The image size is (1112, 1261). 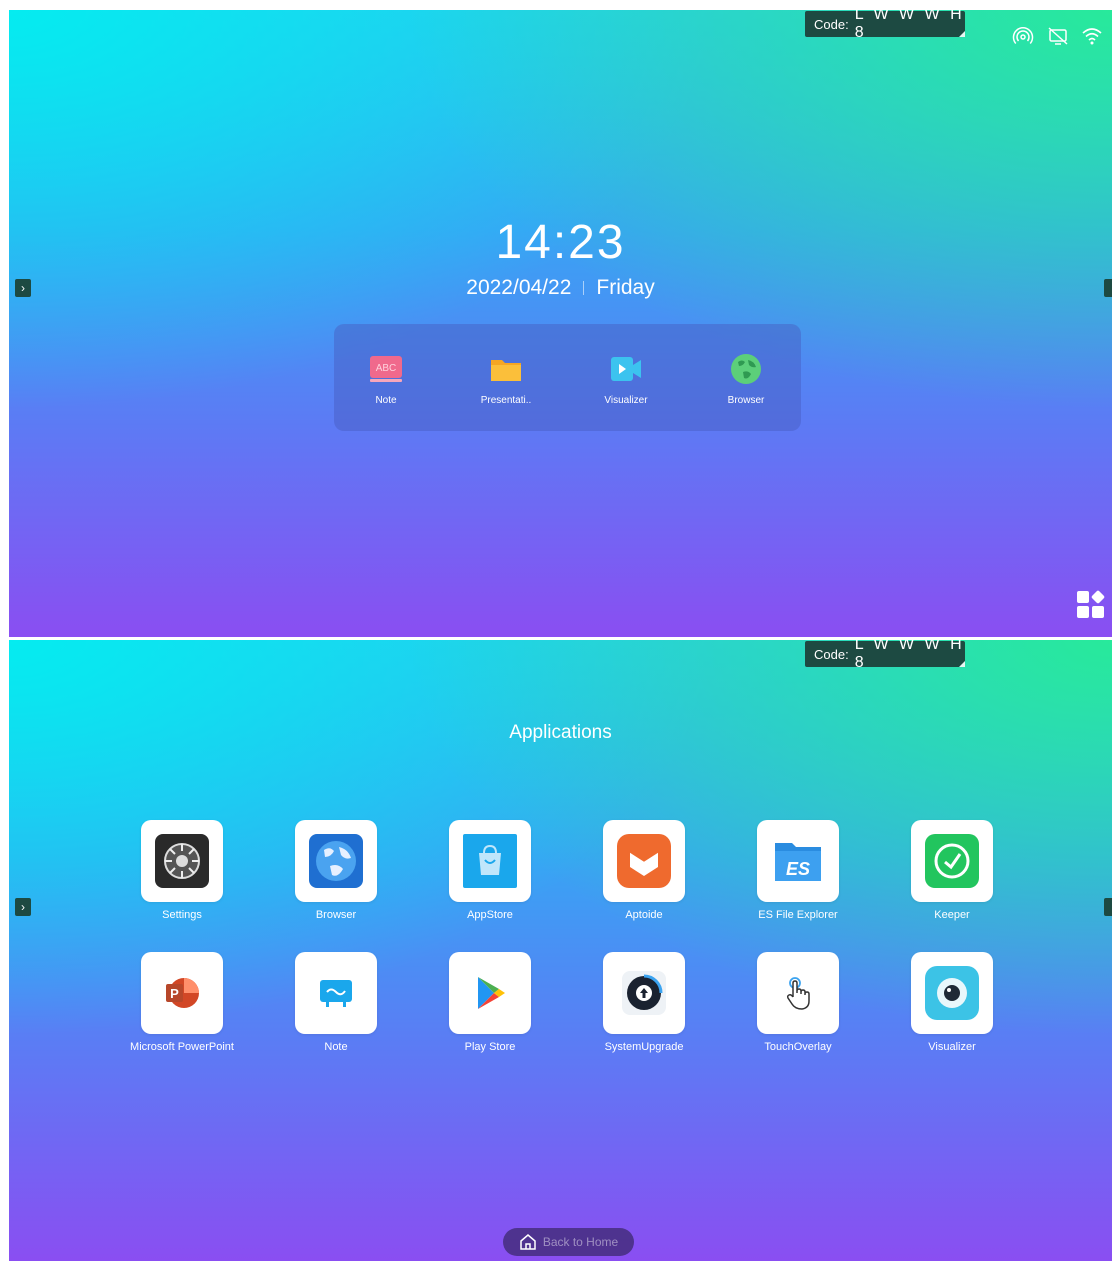 I want to click on app-label: TouchOverlay, so click(x=798, y=1047).